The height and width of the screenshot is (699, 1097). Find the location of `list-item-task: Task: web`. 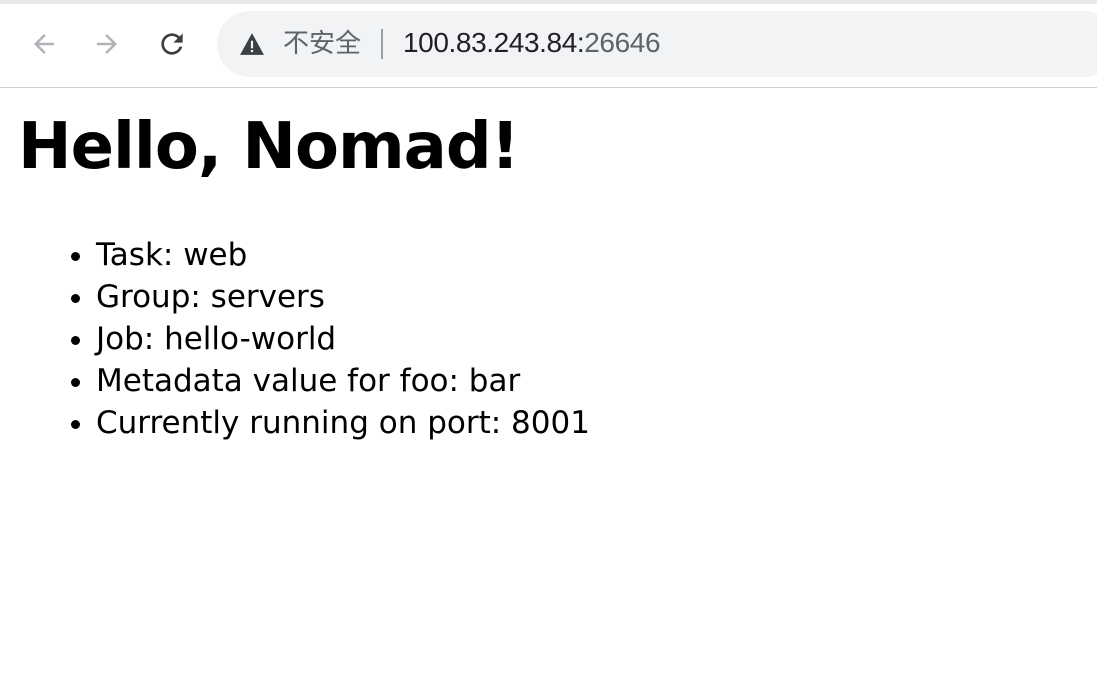

list-item-task: Task: web is located at coordinates (343, 255).